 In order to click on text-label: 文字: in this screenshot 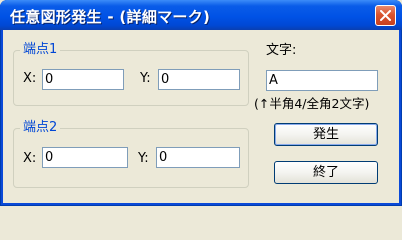, I will do `click(281, 50)`.